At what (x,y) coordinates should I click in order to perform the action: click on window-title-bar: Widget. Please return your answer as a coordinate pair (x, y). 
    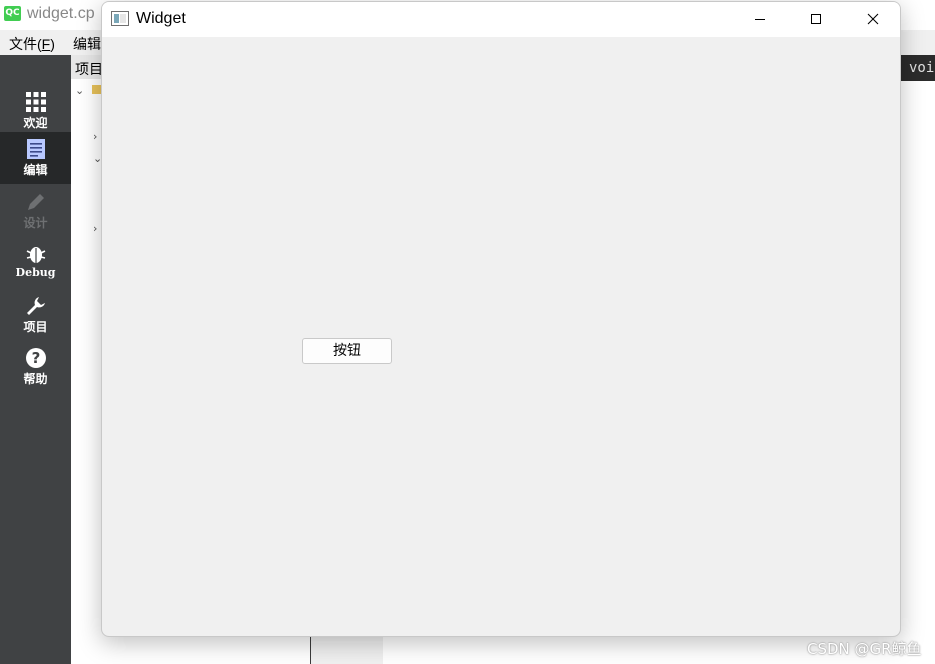
    Looking at the image, I should click on (501, 19).